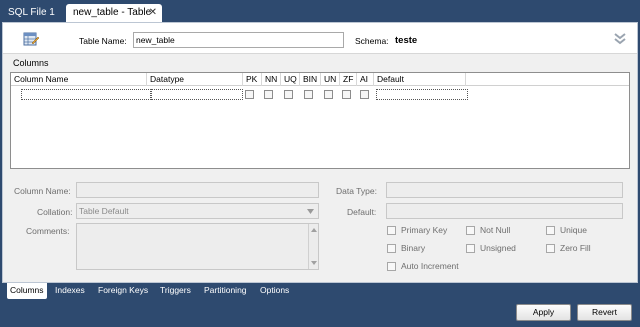 This screenshot has height=327, width=640. What do you see at coordinates (313, 246) in the screenshot?
I see `comments-scrollbar` at bounding box center [313, 246].